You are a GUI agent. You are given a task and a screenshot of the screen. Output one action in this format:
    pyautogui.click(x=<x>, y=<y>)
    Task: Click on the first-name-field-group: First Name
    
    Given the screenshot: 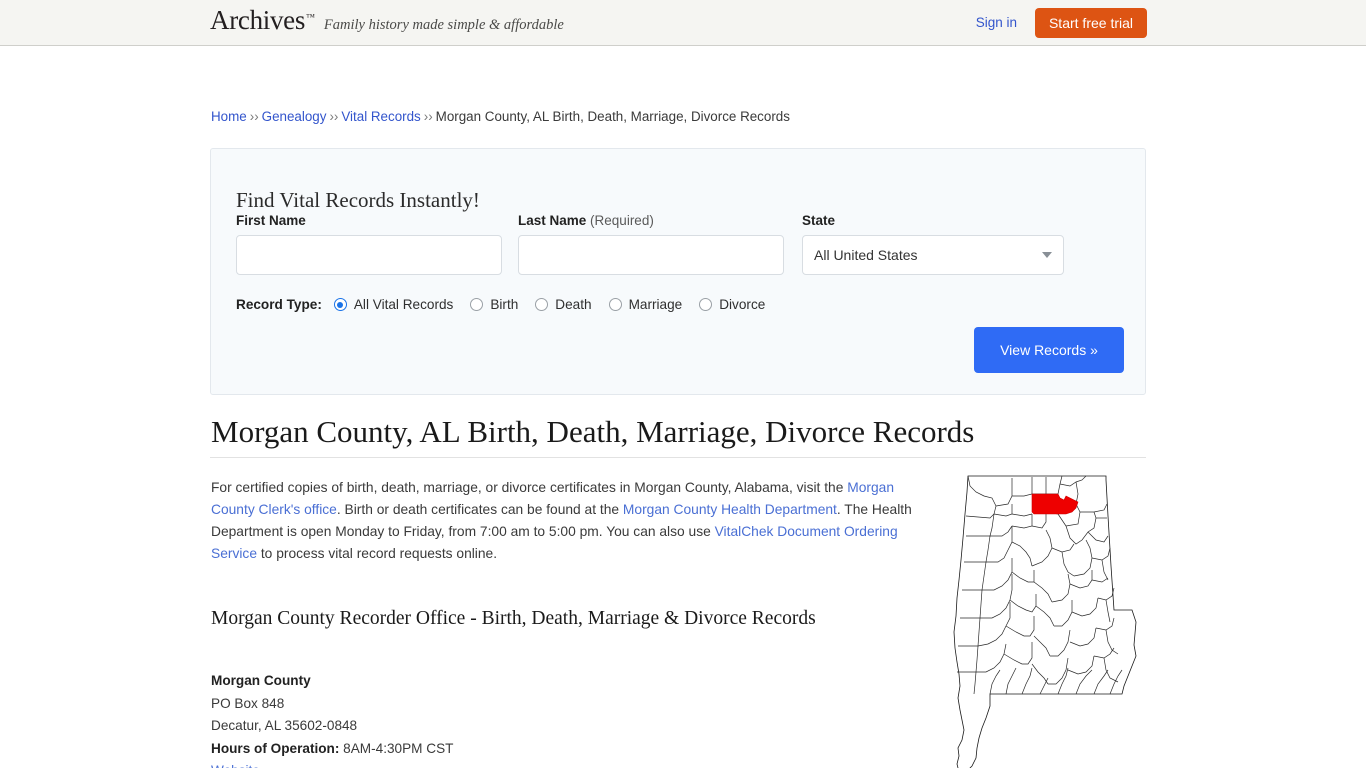 What is the action you would take?
    pyautogui.click(x=369, y=244)
    